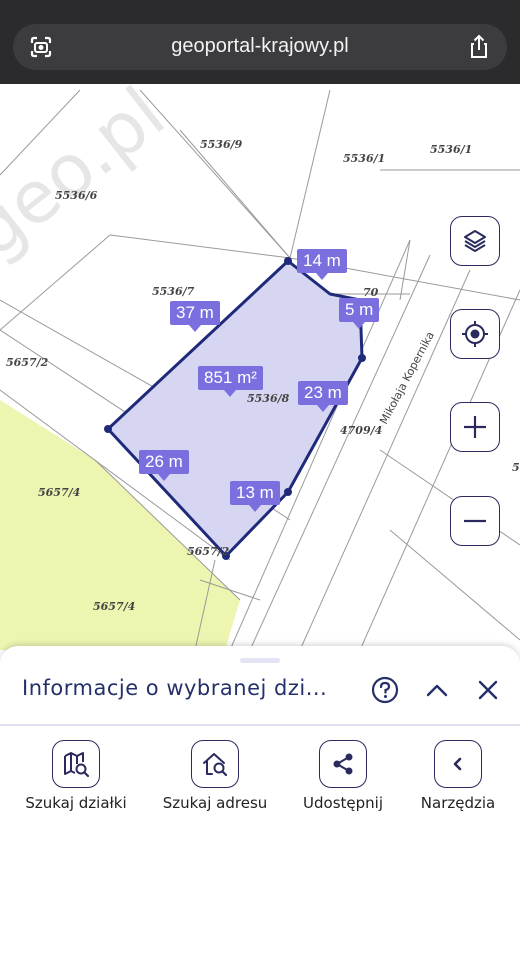 Image resolution: width=520 pixels, height=960 pixels. I want to click on map-watermark: geo.pl, so click(90, 178).